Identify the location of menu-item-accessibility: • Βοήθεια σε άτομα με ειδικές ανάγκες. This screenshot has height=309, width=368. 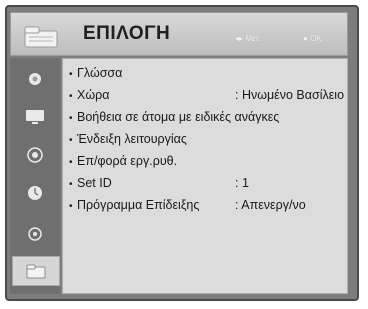
(205, 117).